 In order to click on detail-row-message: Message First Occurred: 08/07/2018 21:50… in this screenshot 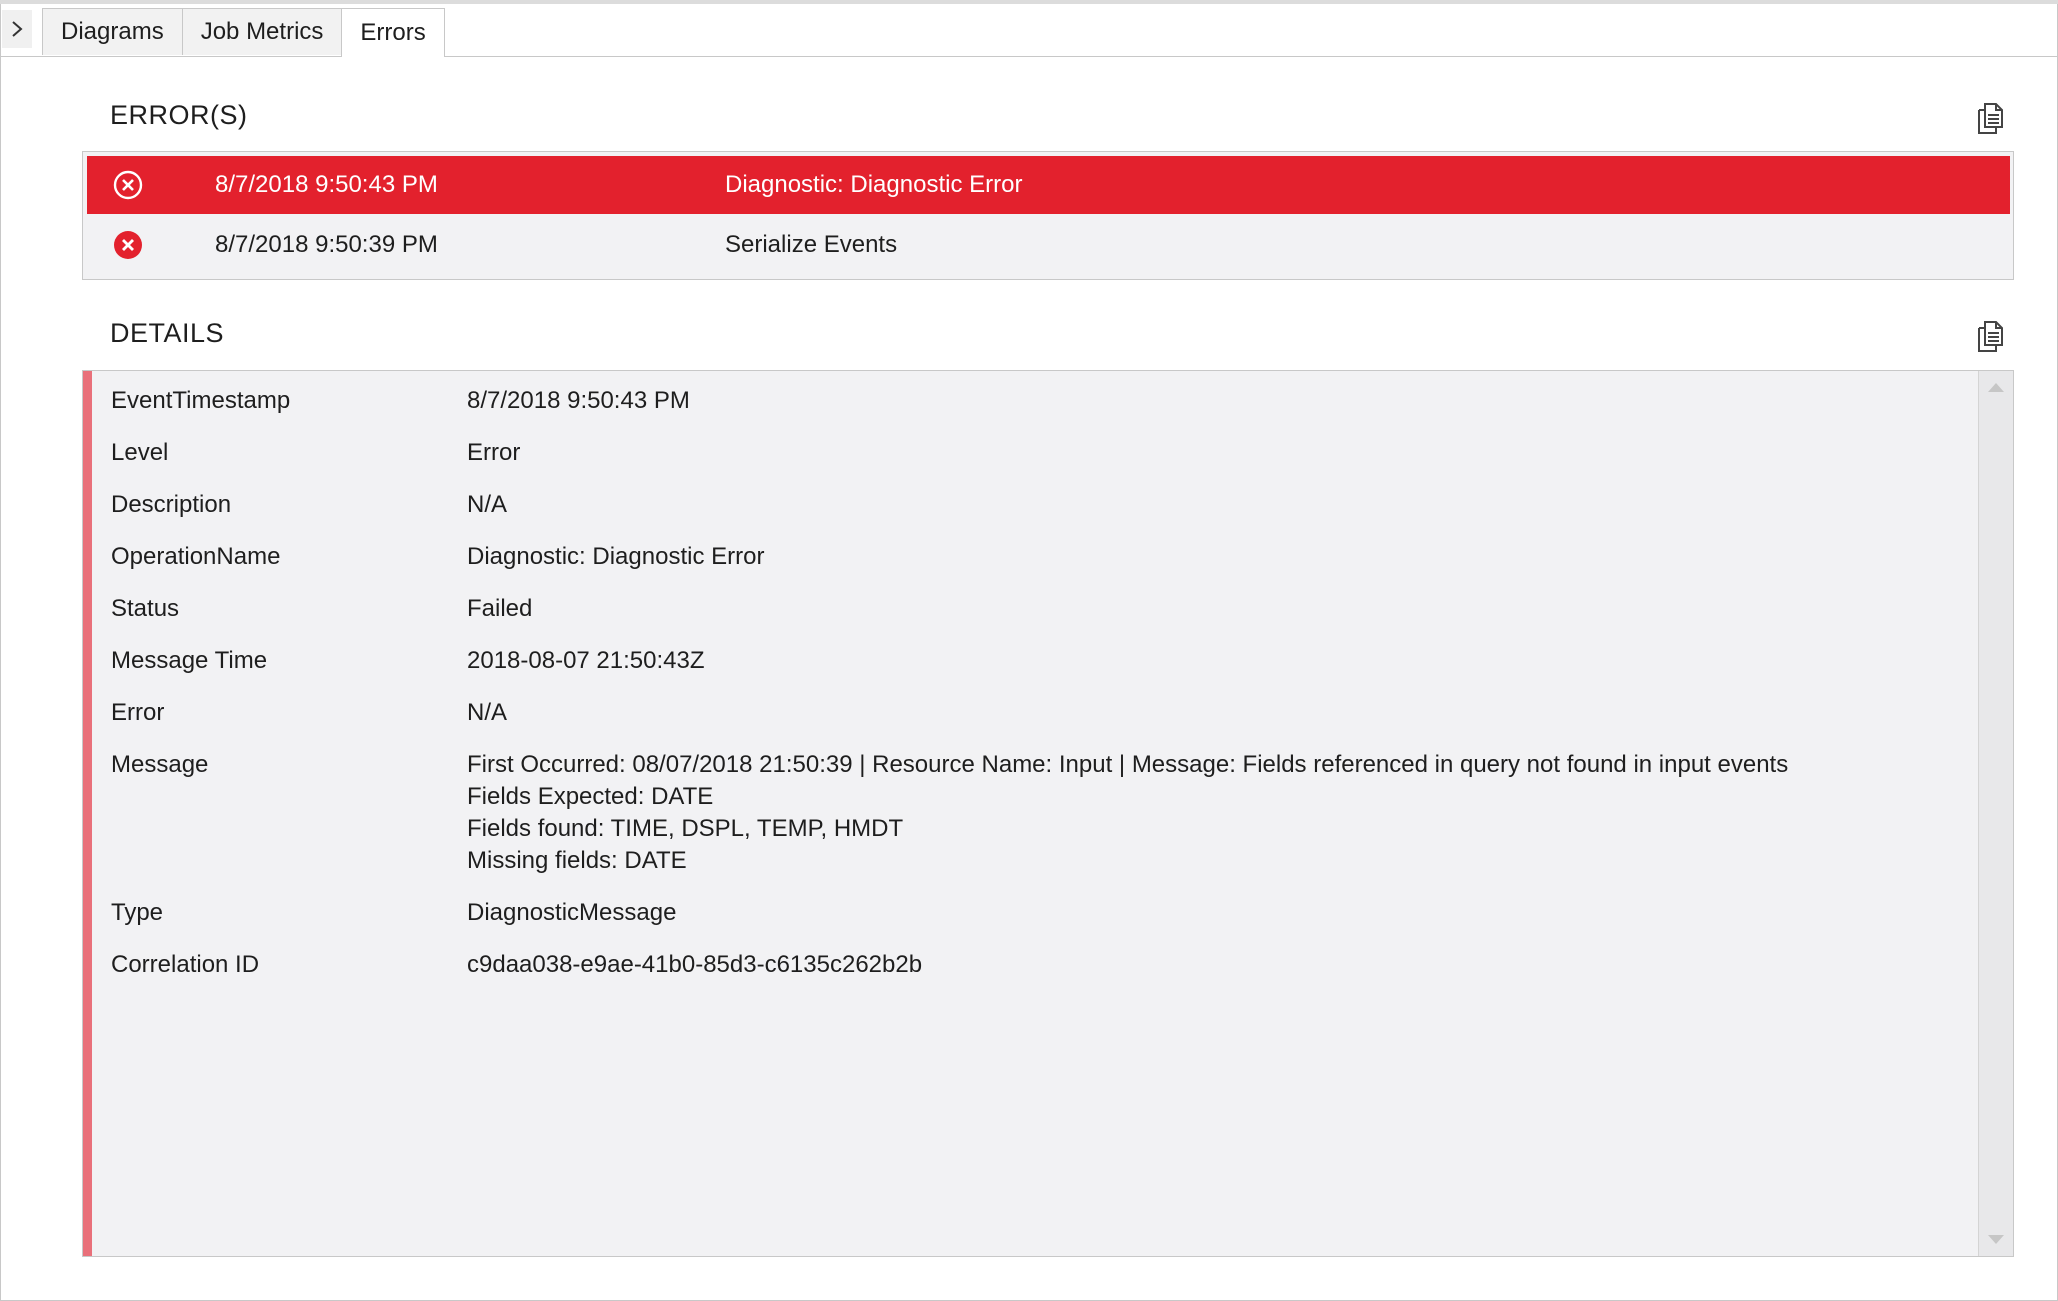, I will do `click(1042, 813)`.